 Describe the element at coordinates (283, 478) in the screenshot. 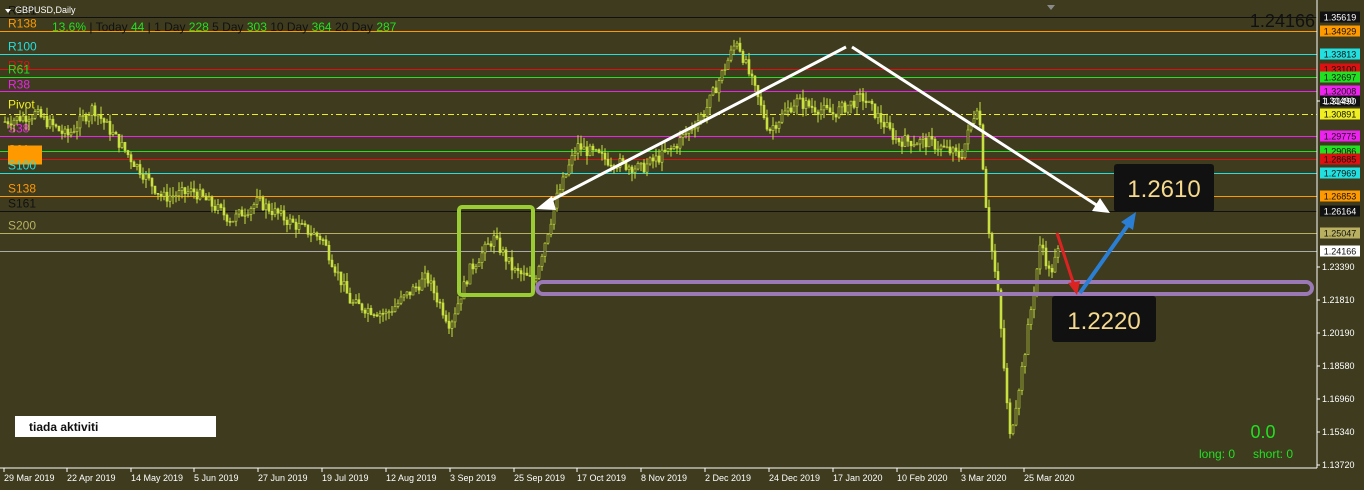

I see `x-tick-label: 27 Jun 2019` at that location.